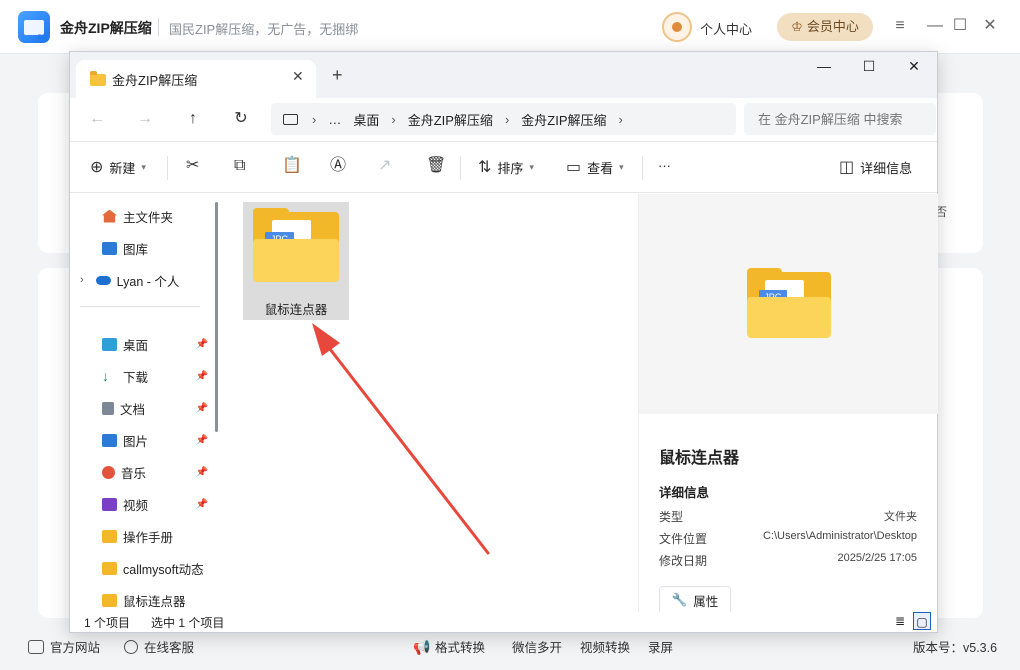 The image size is (1020, 670). Describe the element at coordinates (155, 376) in the screenshot. I see `sidebar-item-downloads: ↓ 下载 📌` at that location.